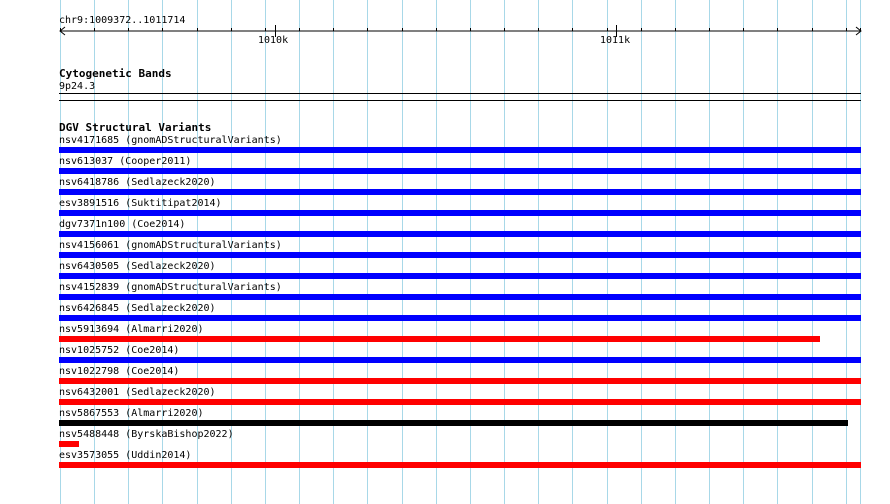 This screenshot has width=890, height=504. I want to click on dgv-feature-label: nsv6426845 (Sedlazeck2020), so click(137, 308).